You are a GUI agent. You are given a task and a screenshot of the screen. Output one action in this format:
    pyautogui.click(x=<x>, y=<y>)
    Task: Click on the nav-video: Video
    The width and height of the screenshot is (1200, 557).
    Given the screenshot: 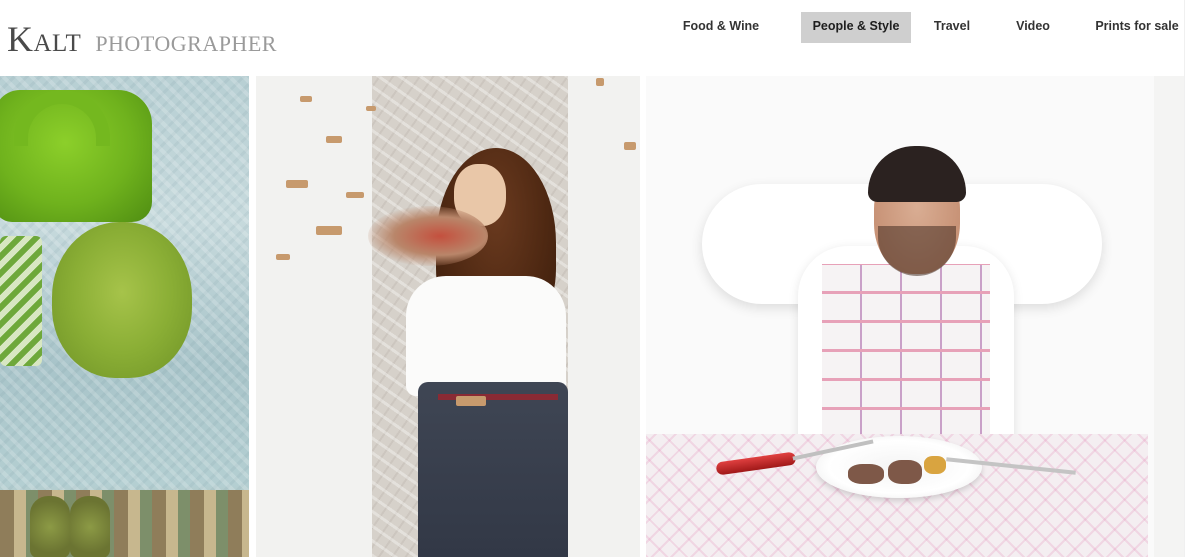 What is the action you would take?
    pyautogui.click(x=1033, y=27)
    